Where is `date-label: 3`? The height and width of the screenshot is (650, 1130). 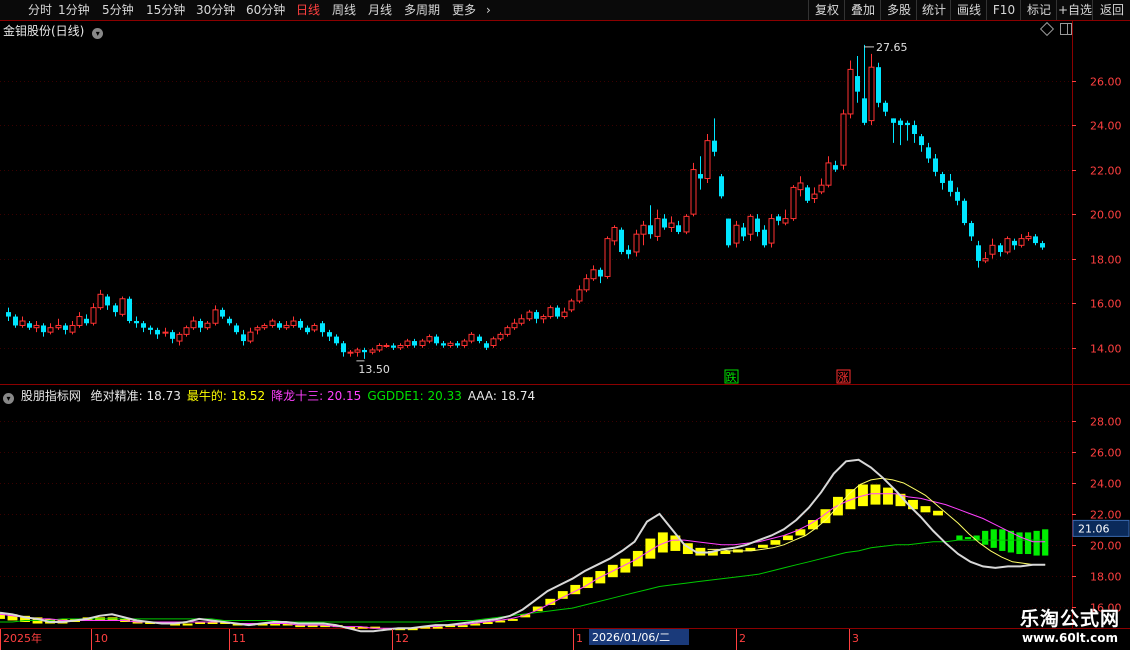
date-label: 3 is located at coordinates (855, 638).